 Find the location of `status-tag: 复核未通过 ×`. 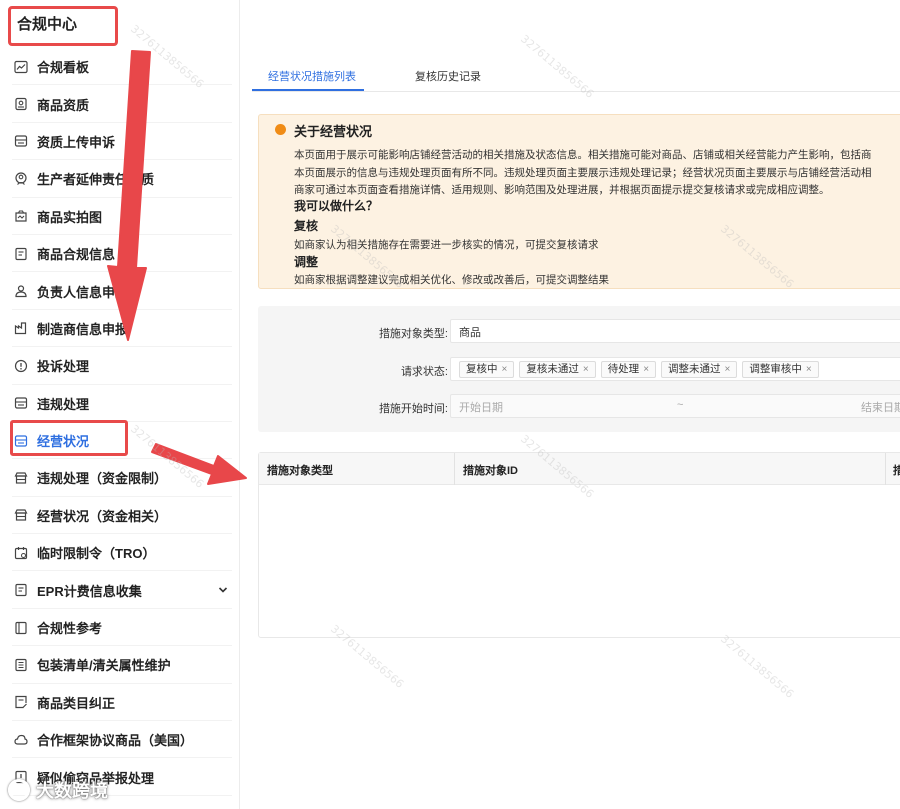

status-tag: 复核未通过 × is located at coordinates (557, 369).